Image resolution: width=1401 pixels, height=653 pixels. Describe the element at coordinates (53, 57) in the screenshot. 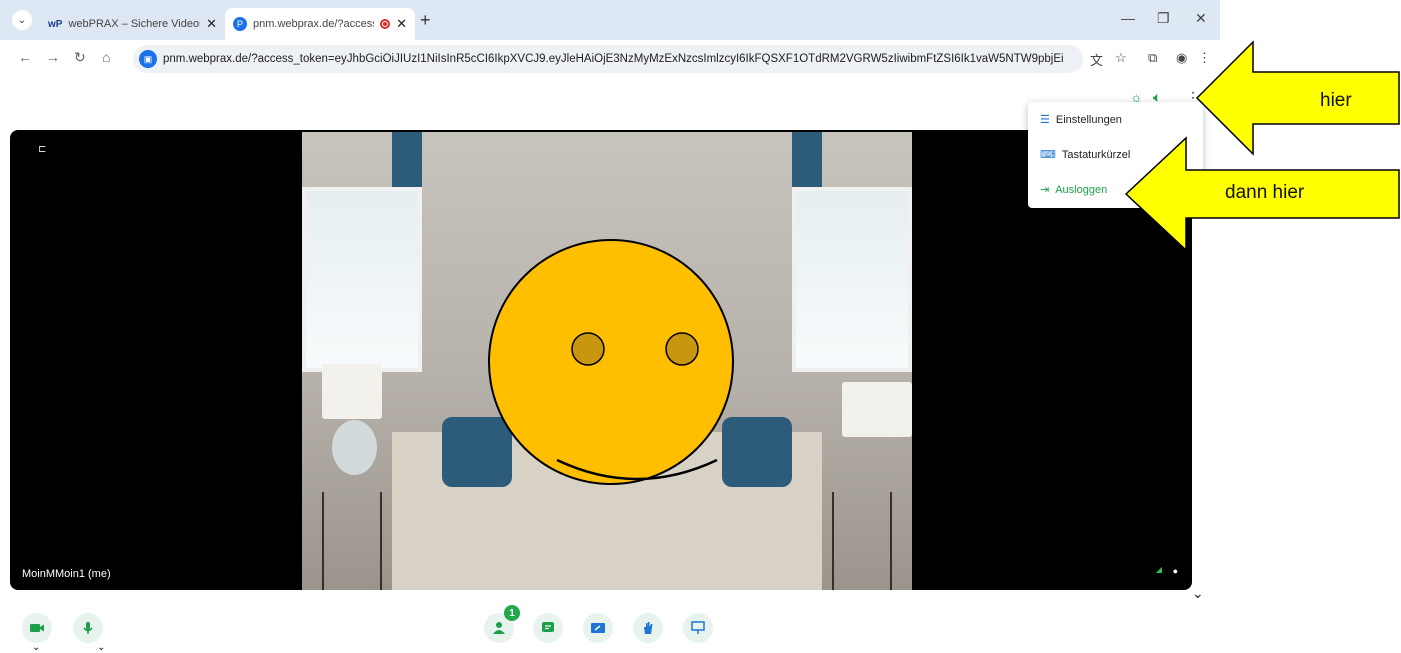

I see `forward-icon: →` at that location.